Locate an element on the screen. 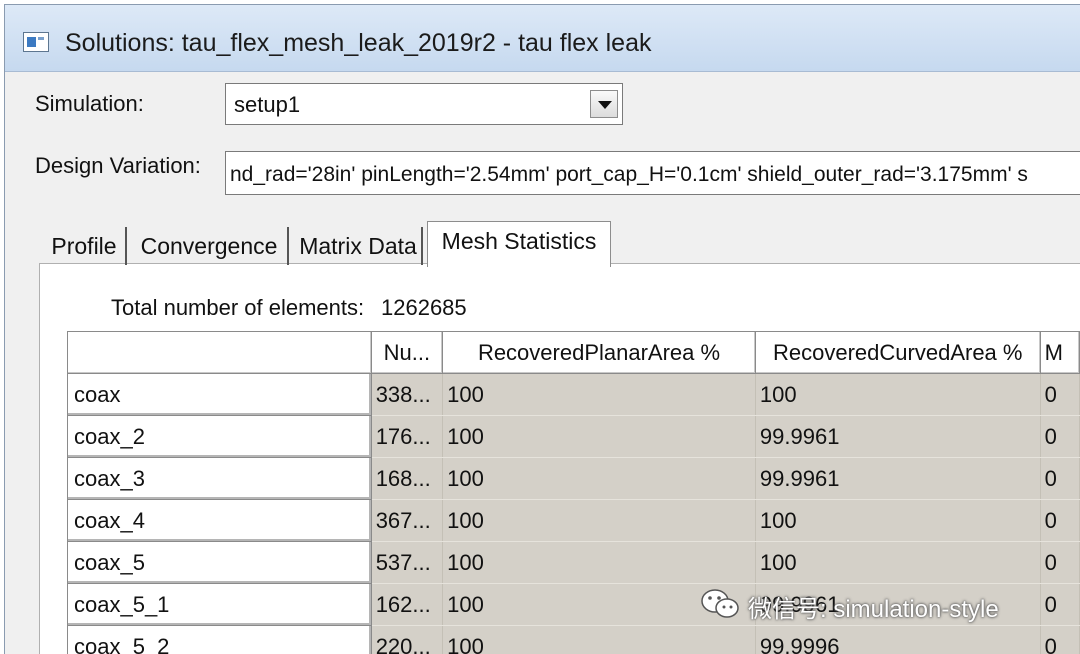 The width and height of the screenshot is (1080, 654). column-header-more: M is located at coordinates (1059, 352).